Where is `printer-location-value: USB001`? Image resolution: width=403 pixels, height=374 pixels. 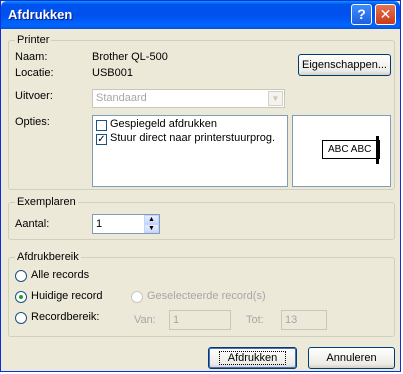
printer-location-value: USB001 is located at coordinates (112, 73).